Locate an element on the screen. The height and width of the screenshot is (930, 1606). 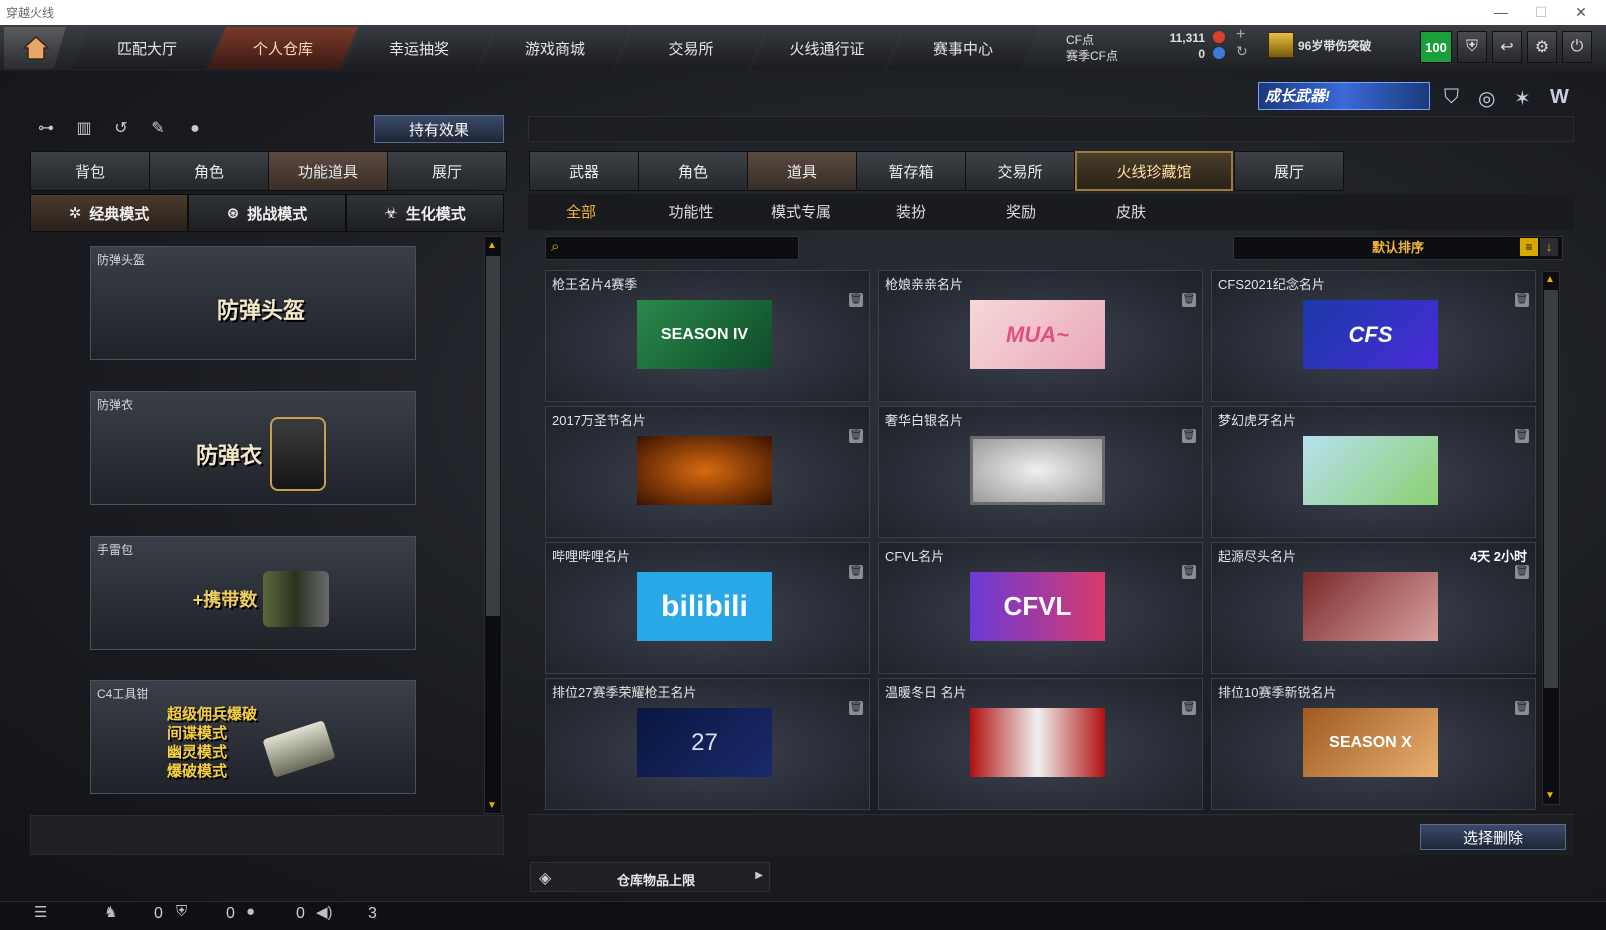
list-view-icon: ≡ is located at coordinates (1529, 247).